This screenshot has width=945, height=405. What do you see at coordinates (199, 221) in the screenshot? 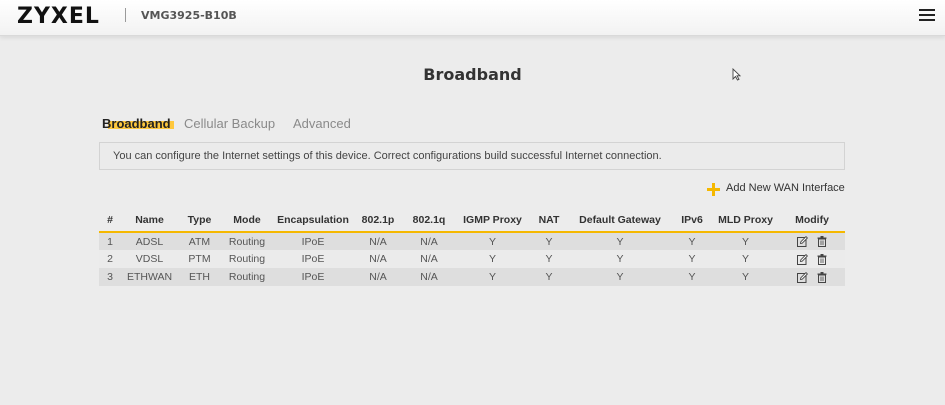
I see `col-header-type: Type` at bounding box center [199, 221].